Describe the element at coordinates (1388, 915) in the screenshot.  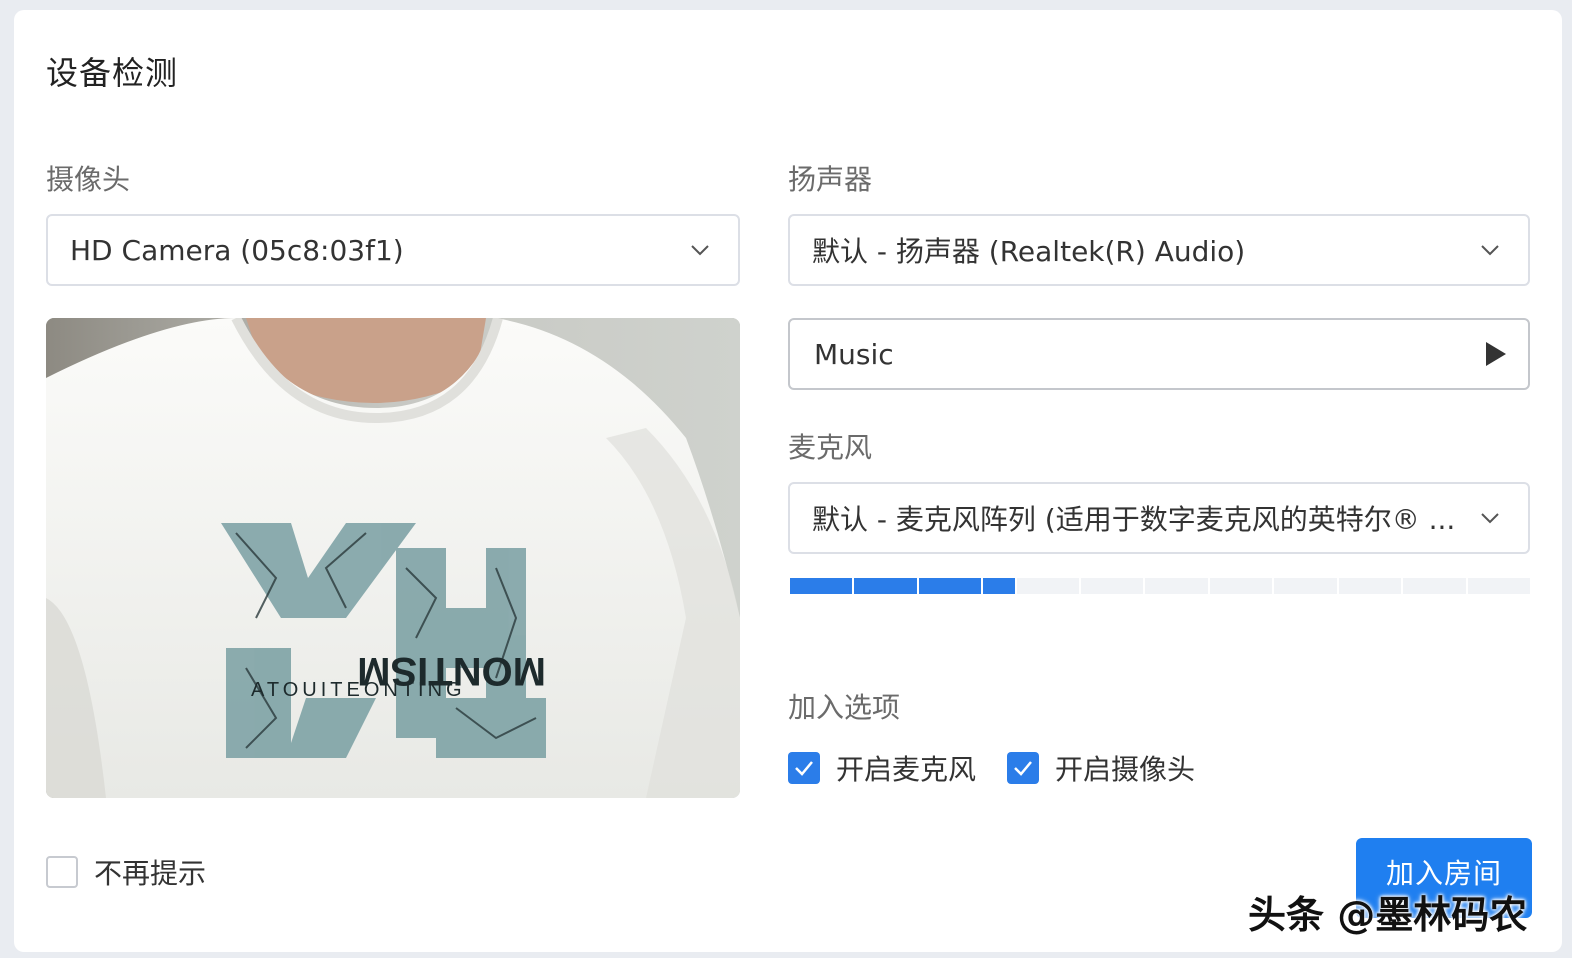
I see `watermark: 头条 @墨林码农` at that location.